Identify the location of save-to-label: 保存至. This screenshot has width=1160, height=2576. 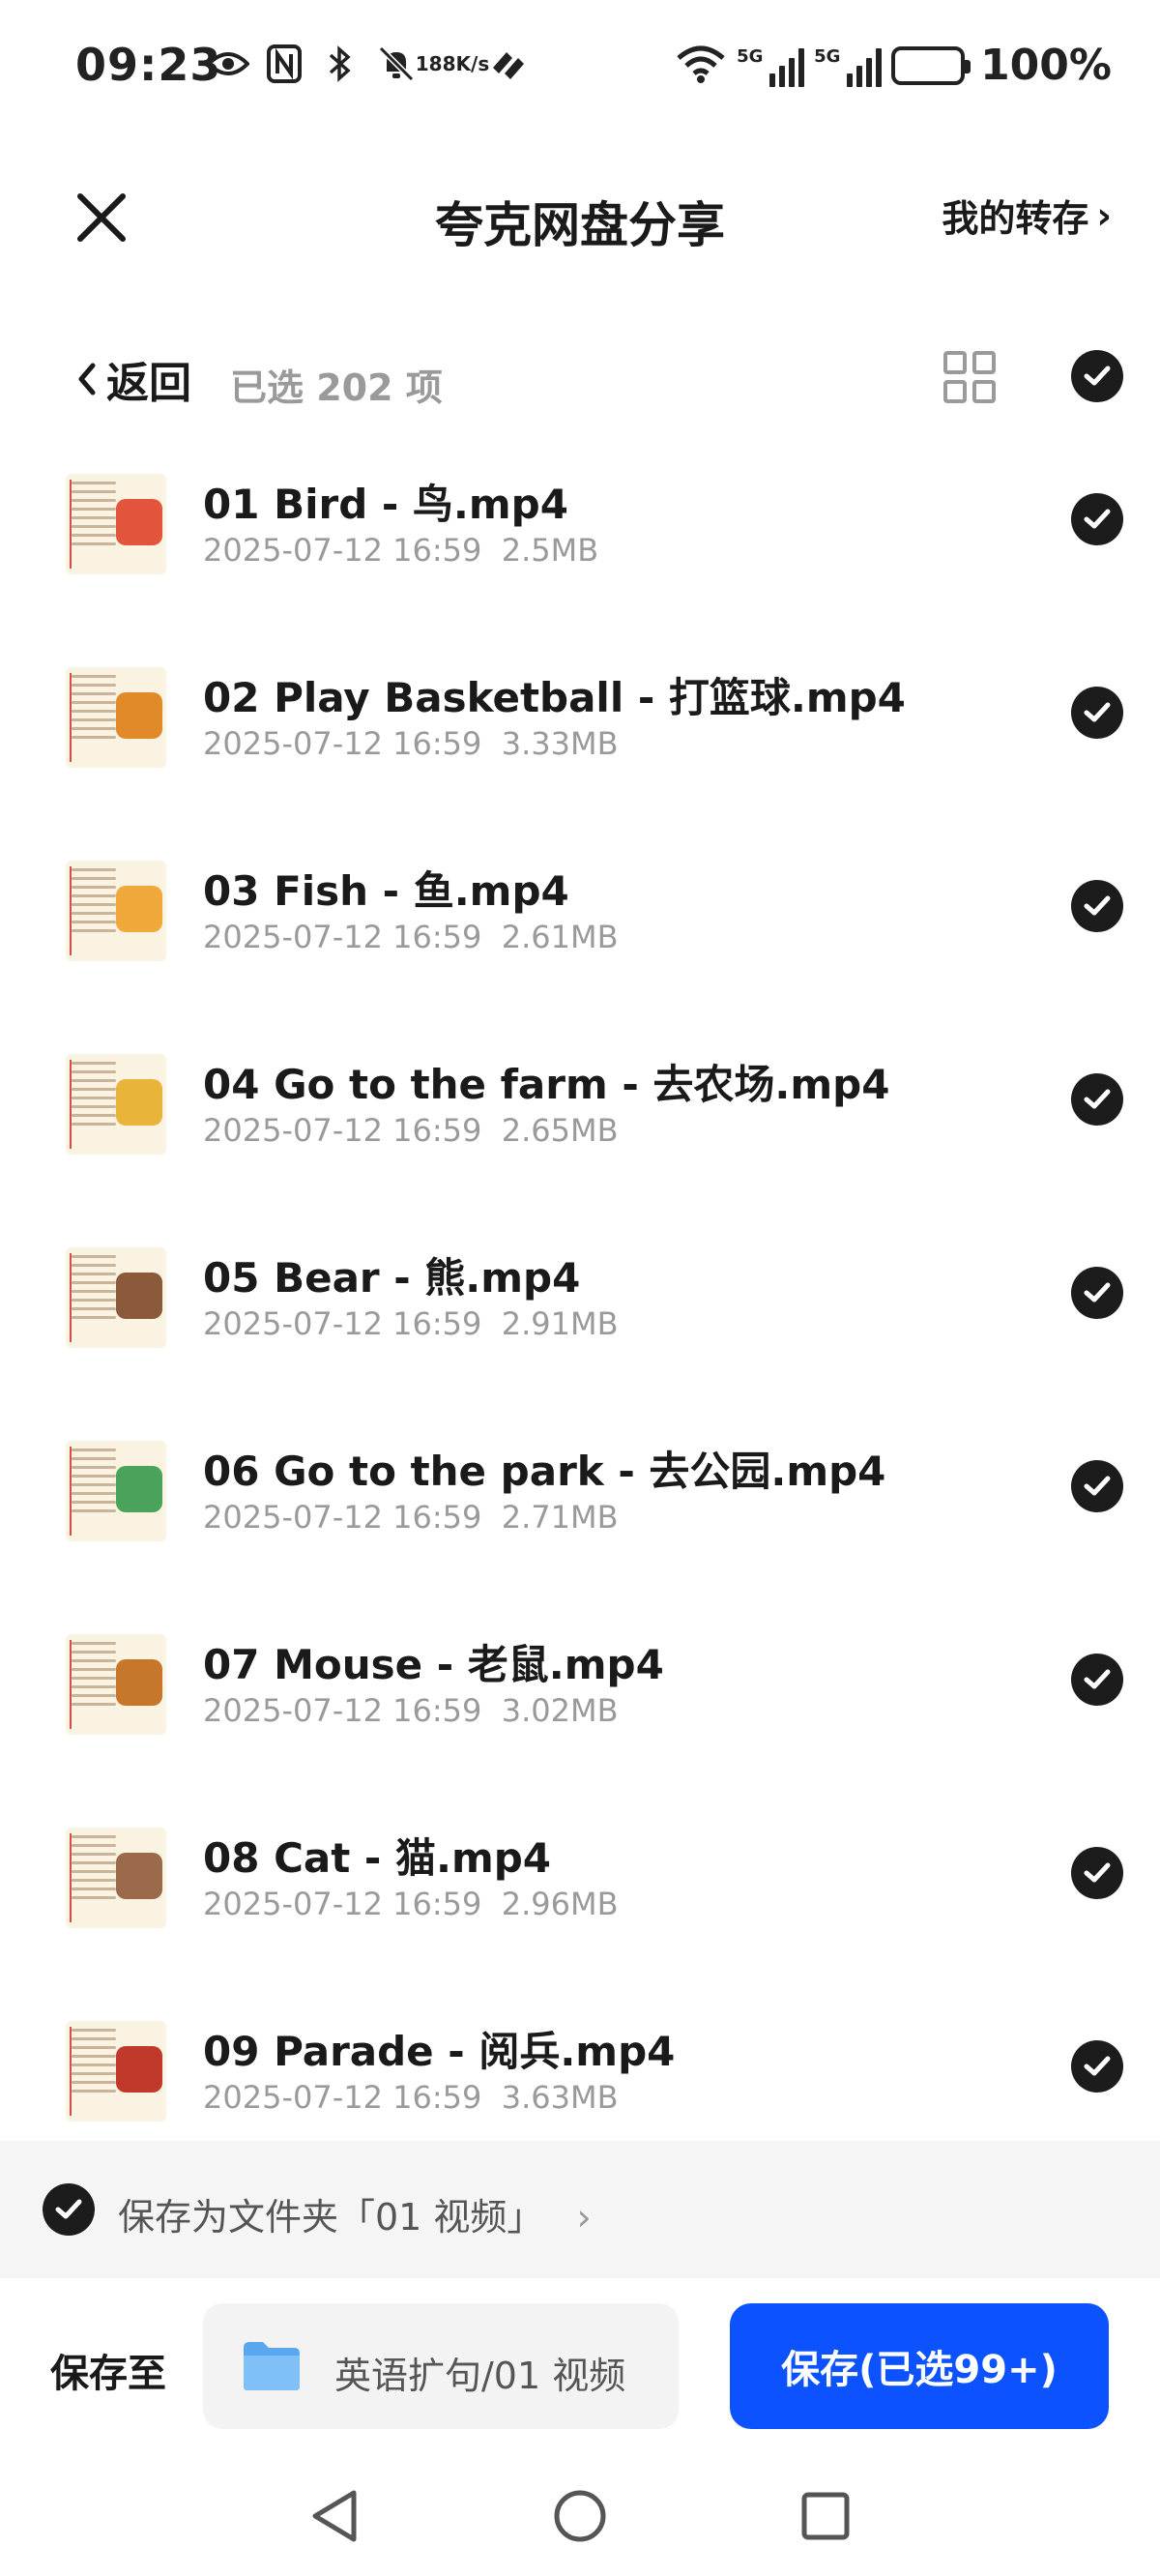
(108, 2374).